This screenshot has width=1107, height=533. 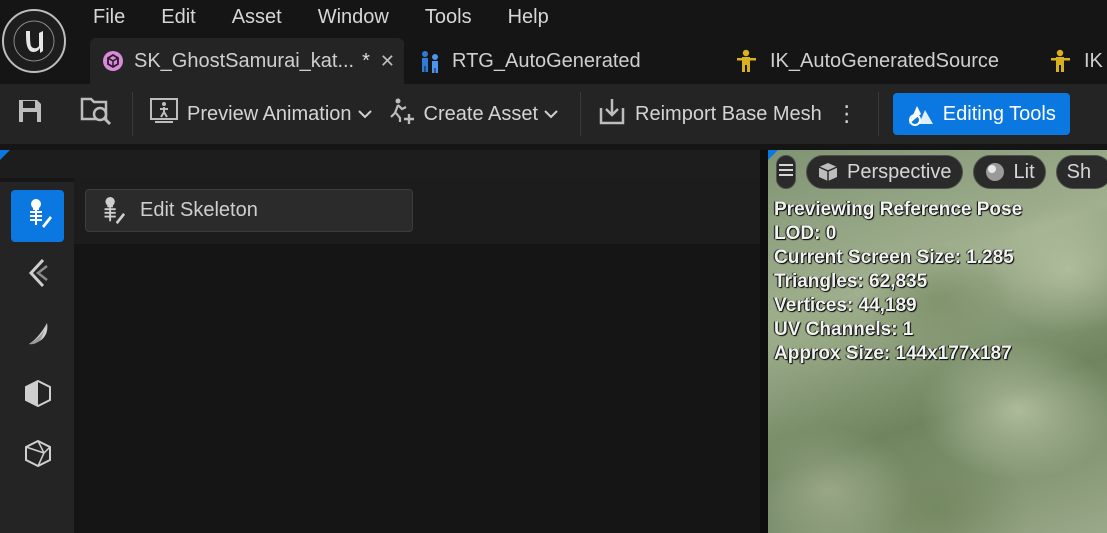 What do you see at coordinates (612, 114) in the screenshot?
I see `reimport-icon` at bounding box center [612, 114].